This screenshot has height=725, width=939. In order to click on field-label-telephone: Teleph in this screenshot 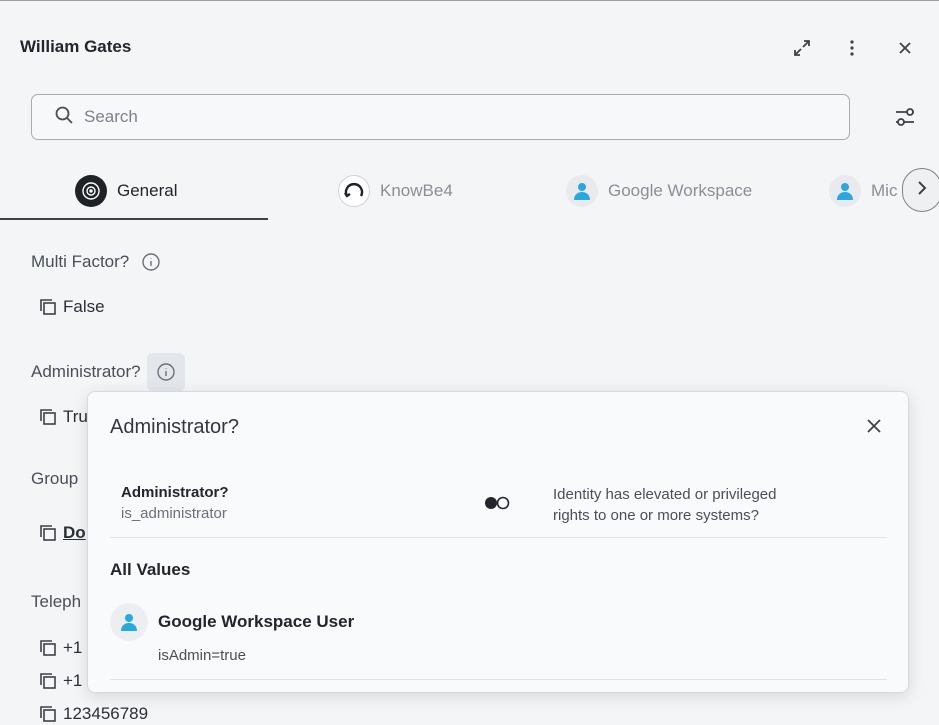, I will do `click(56, 602)`.